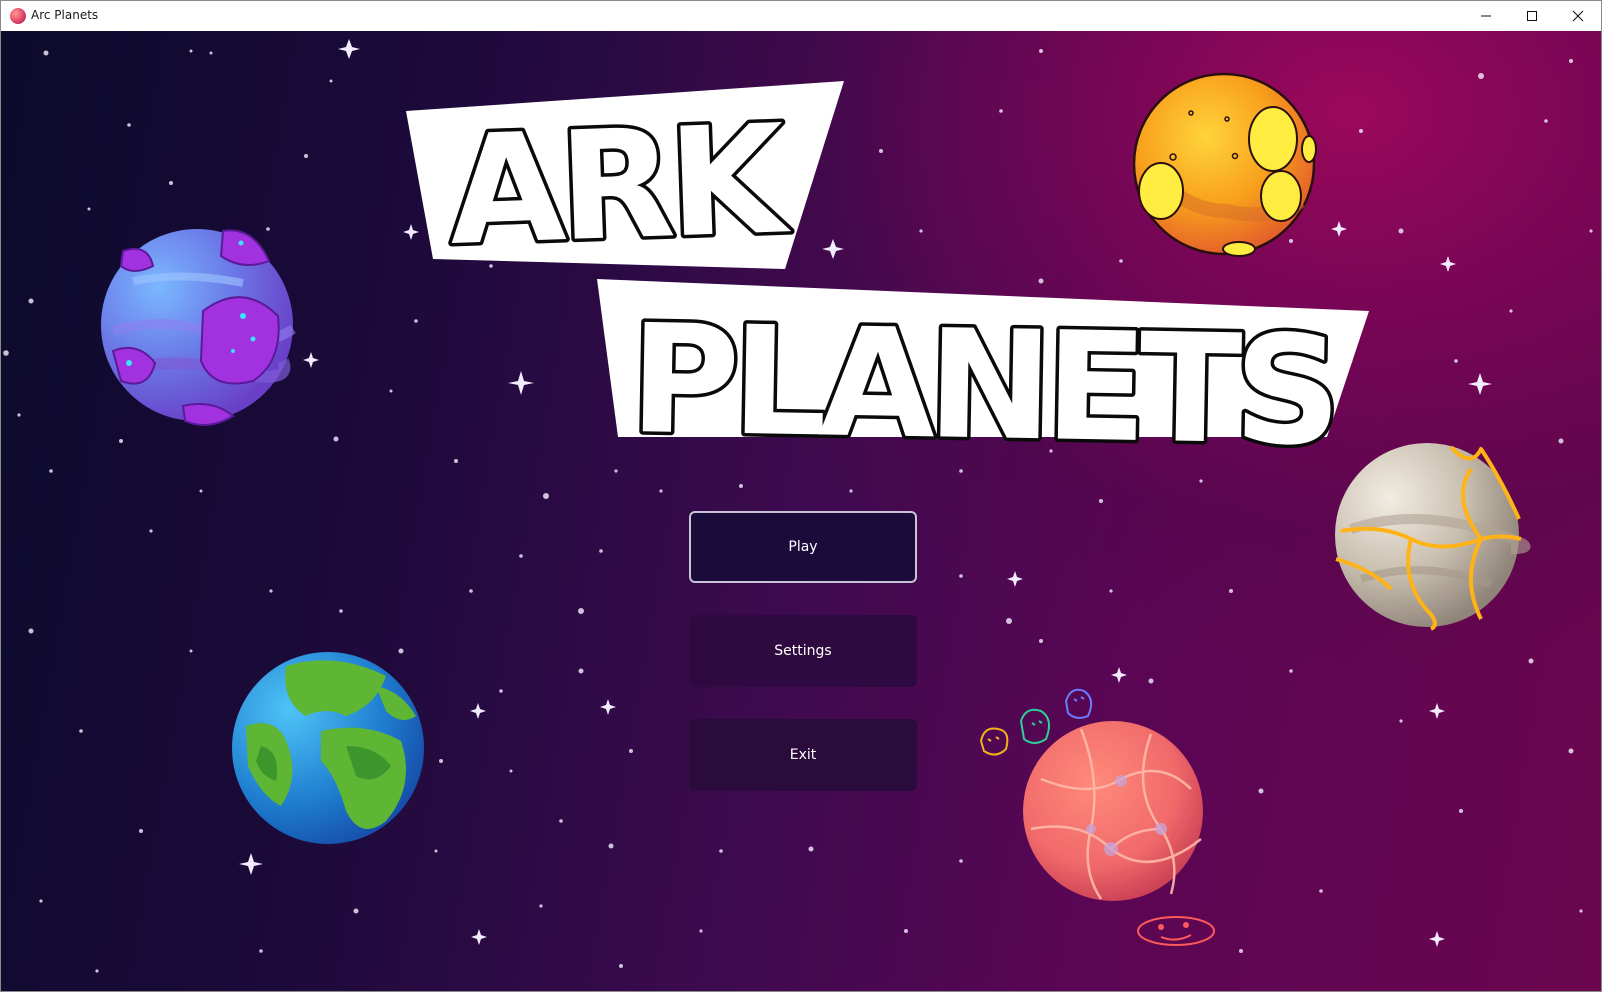 The height and width of the screenshot is (992, 1602). What do you see at coordinates (981, 386) in the screenshot?
I see `logo-line-2: PLANETS` at bounding box center [981, 386].